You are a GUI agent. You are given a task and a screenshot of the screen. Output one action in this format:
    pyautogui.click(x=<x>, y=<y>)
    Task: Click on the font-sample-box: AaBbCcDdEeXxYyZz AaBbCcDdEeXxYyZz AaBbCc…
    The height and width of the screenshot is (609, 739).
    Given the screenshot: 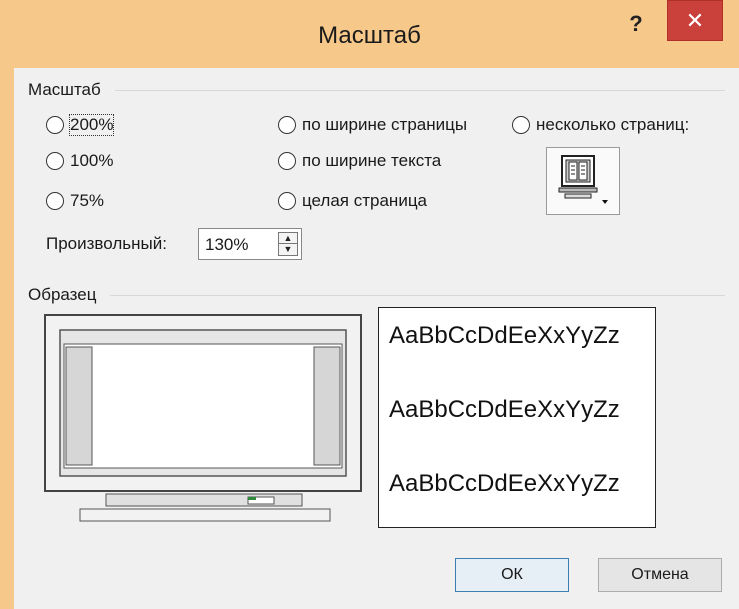 What is the action you would take?
    pyautogui.click(x=517, y=417)
    